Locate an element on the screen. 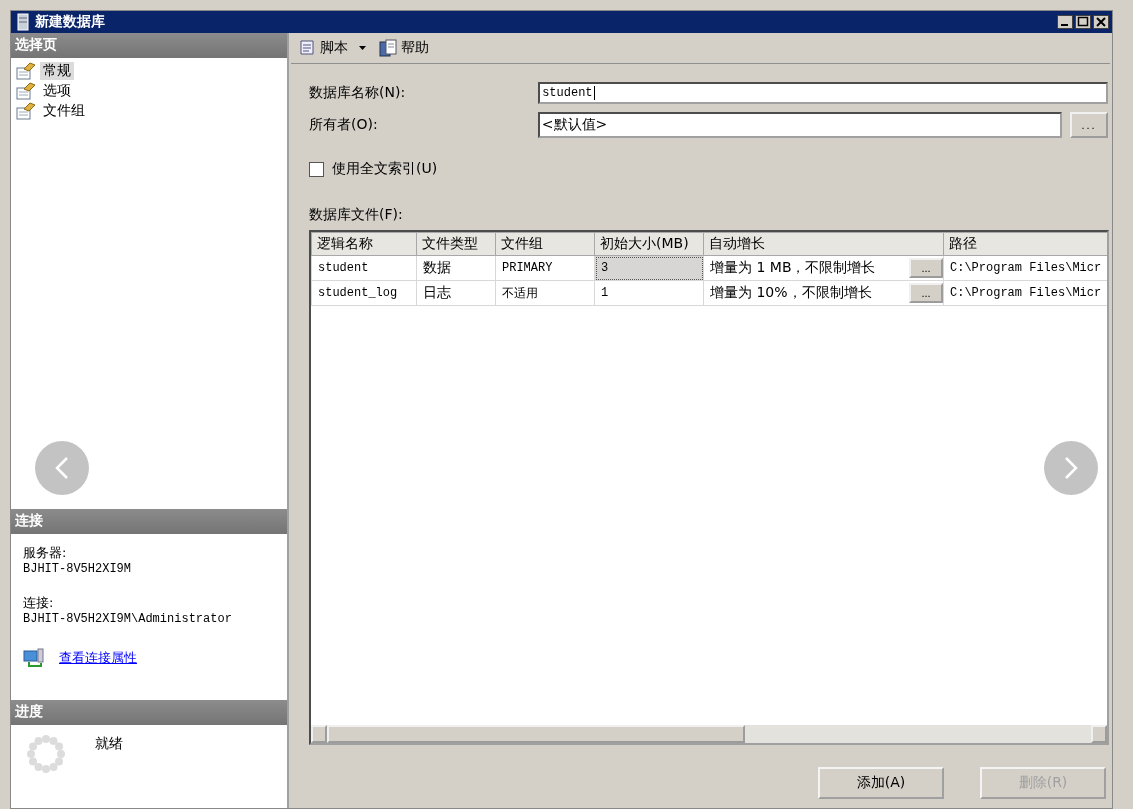 The height and width of the screenshot is (809, 1133). table-cell: 增量为 10%，不限制增长 is located at coordinates (791, 293).